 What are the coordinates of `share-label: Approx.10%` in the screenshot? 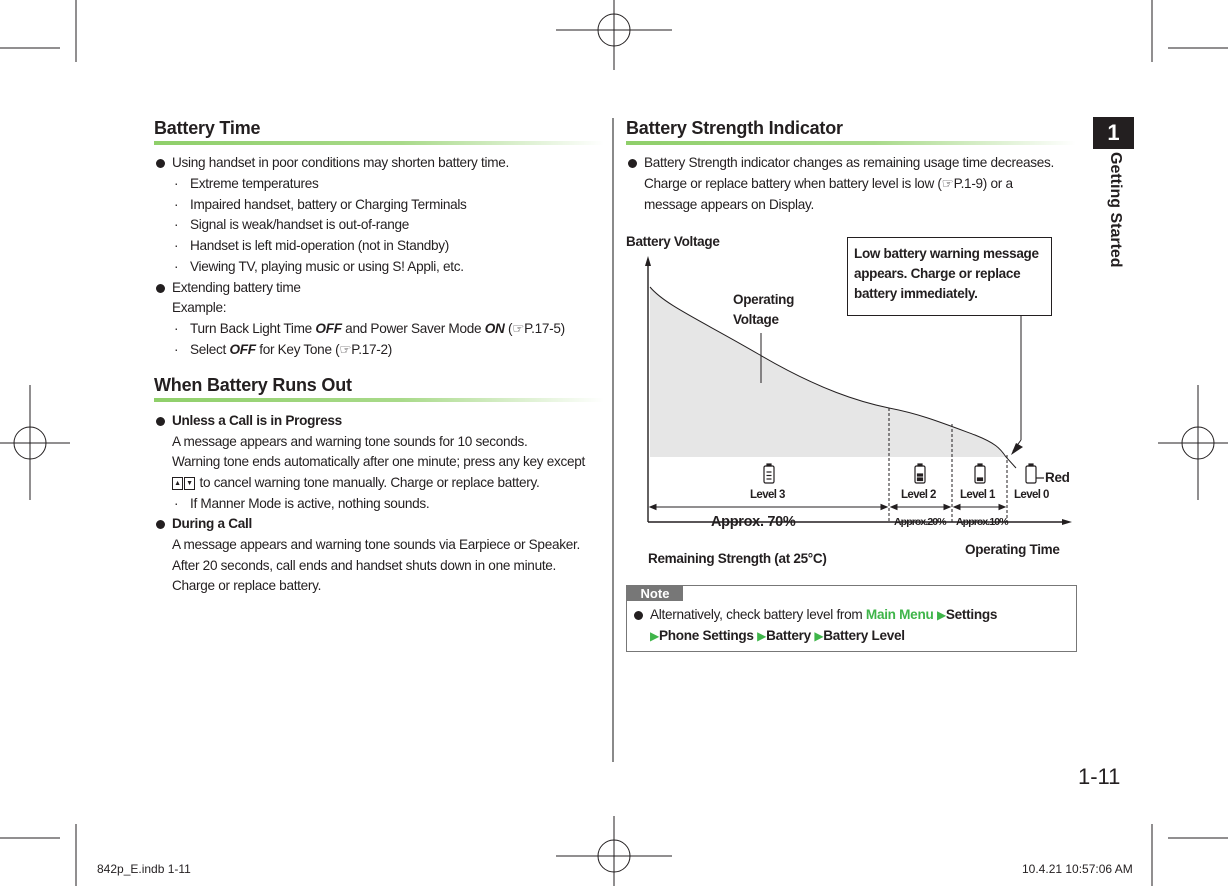 It's located at (982, 522).